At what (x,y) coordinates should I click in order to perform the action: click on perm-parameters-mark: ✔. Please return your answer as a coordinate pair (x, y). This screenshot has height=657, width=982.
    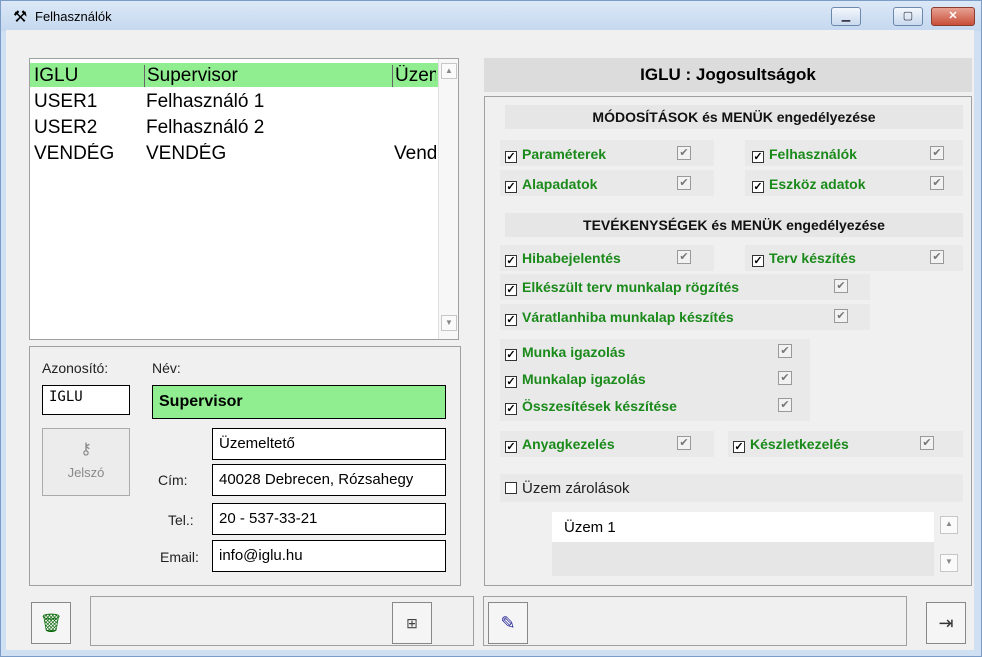
    Looking at the image, I should click on (684, 153).